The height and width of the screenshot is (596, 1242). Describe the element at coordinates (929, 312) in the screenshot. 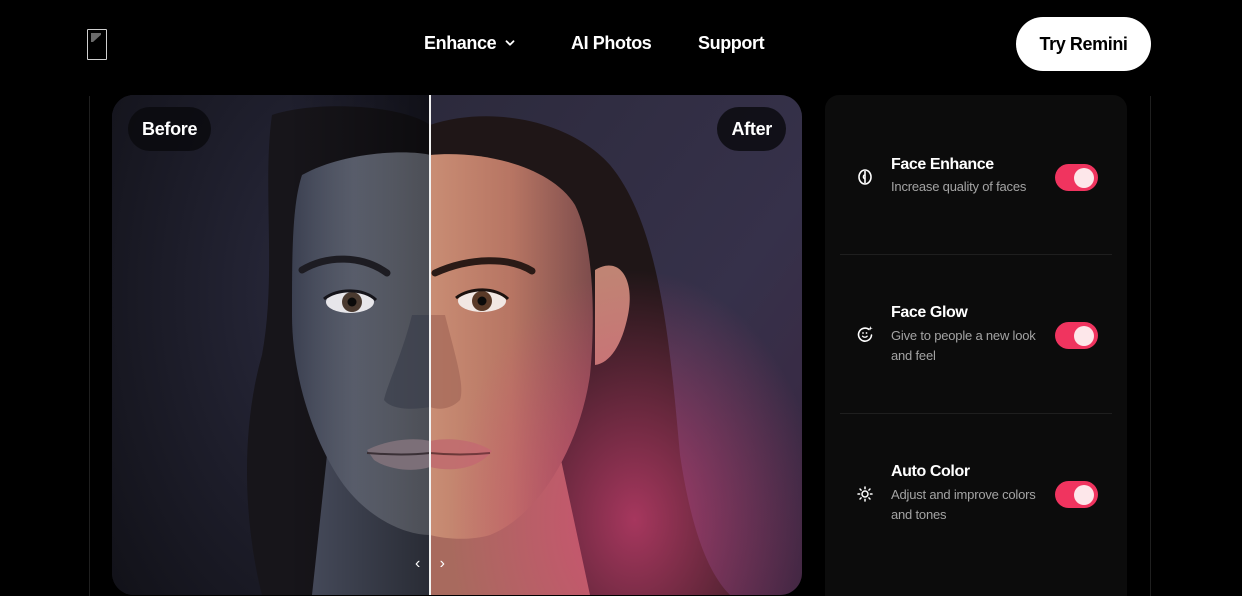

I see `feature-title: Face Glow` at that location.